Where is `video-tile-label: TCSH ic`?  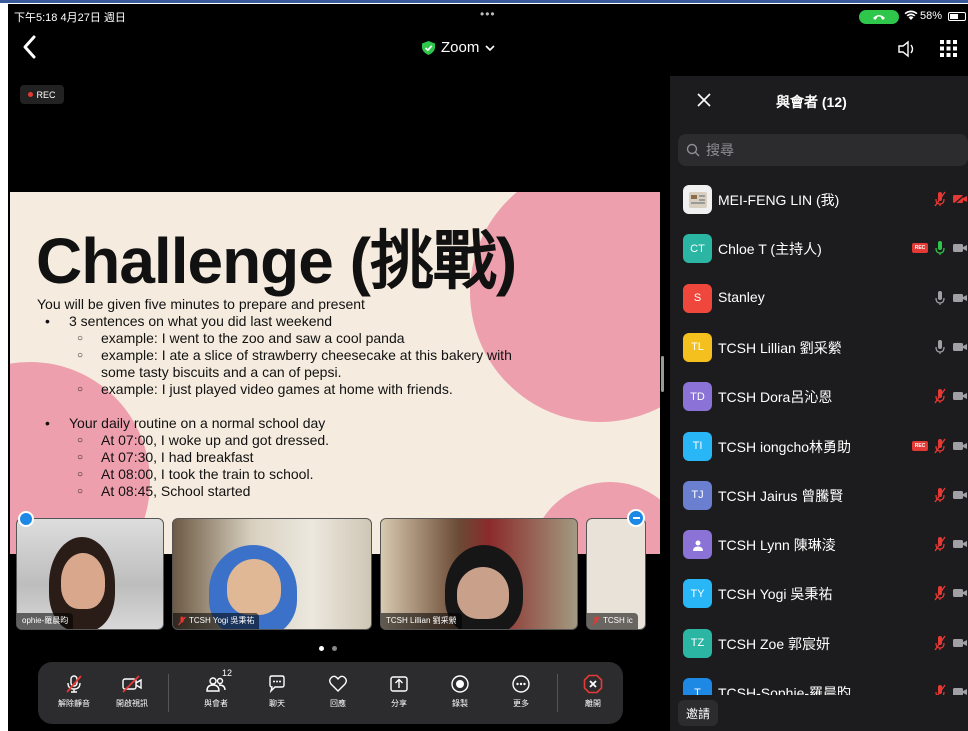
video-tile-label: TCSH ic is located at coordinates (612, 621).